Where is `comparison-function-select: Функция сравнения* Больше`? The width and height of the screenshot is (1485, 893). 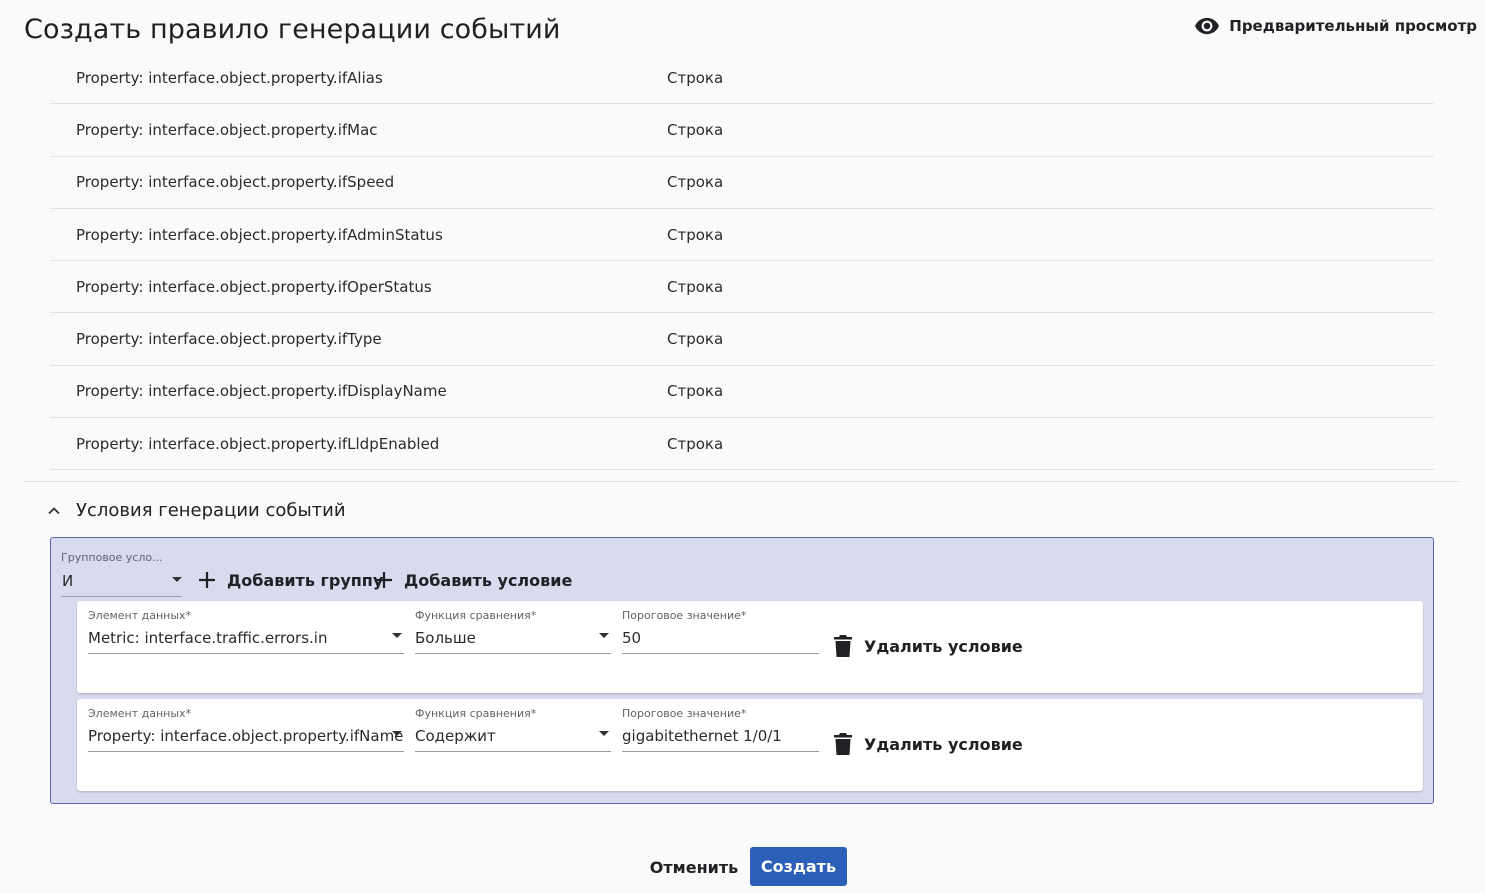
comparison-function-select: Функция сравнения* Больше is located at coordinates (513, 631).